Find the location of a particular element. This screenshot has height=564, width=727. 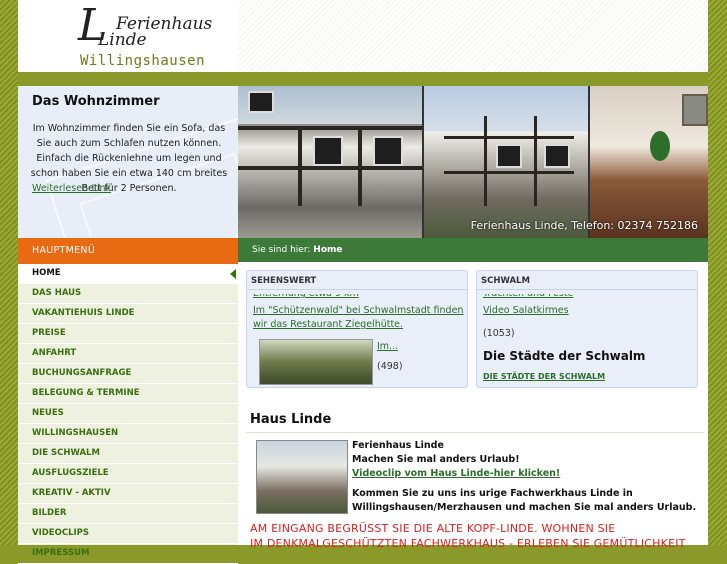

sehenswert-count: (498) is located at coordinates (390, 366).